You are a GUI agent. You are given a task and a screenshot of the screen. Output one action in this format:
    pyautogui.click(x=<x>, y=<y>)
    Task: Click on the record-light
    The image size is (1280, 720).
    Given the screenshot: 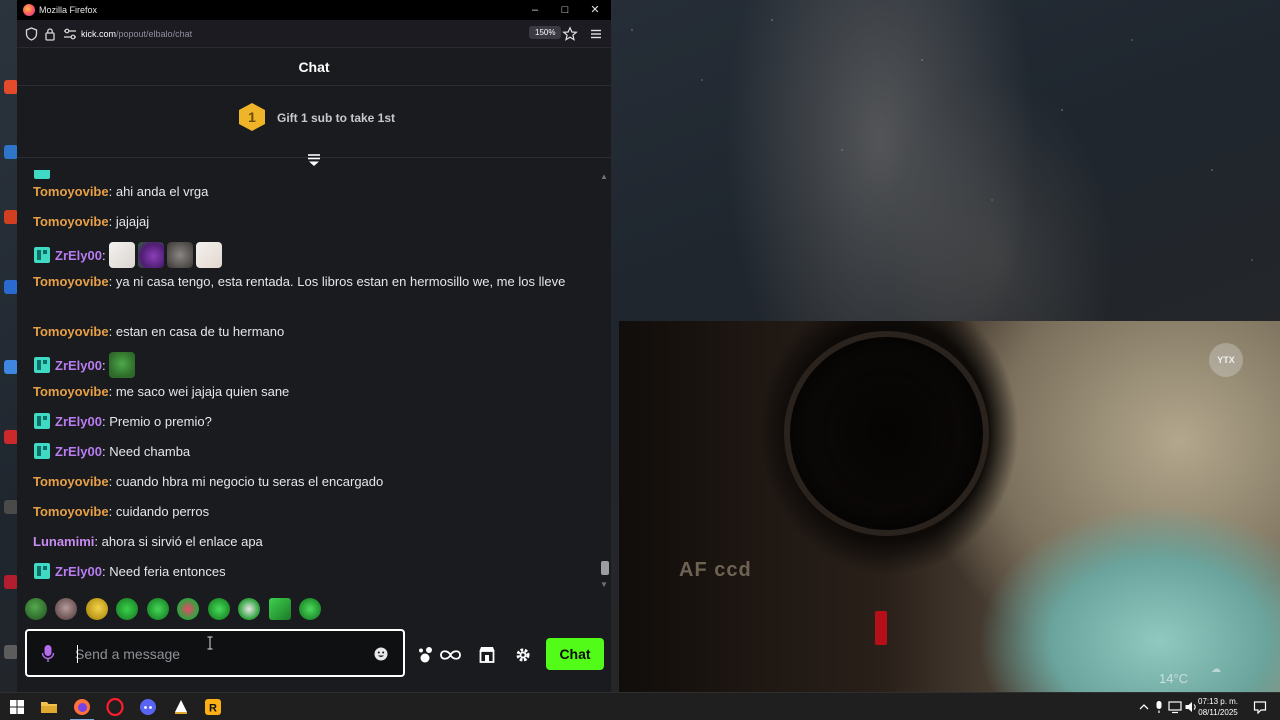 What is the action you would take?
    pyautogui.click(x=881, y=628)
    